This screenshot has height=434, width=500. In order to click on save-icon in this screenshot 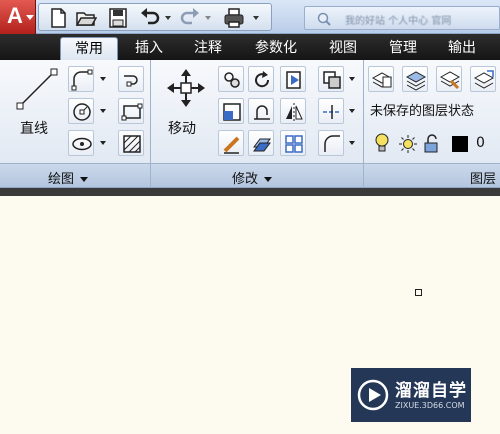, I will do `click(118, 18)`.